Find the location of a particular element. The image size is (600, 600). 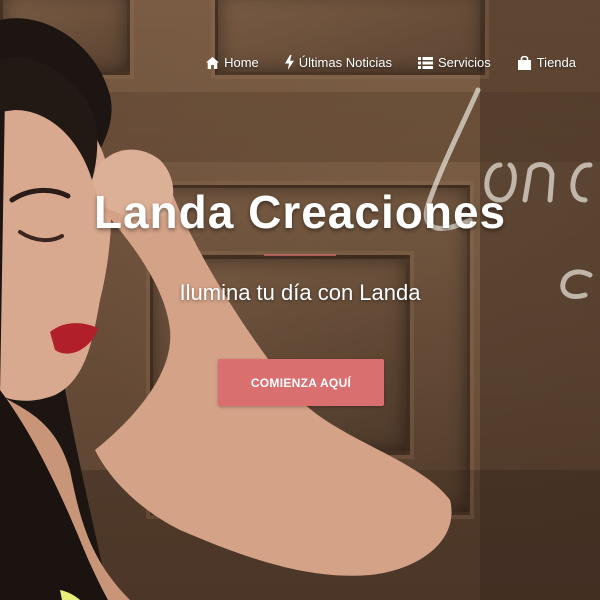

bolt-icon is located at coordinates (289, 62).